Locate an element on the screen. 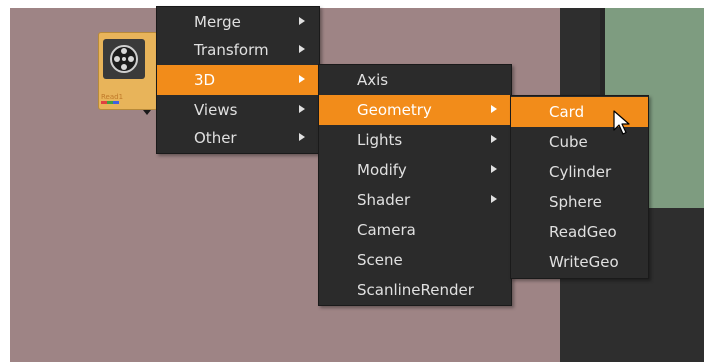 The width and height of the screenshot is (704, 362). menu-item-label: Scene is located at coordinates (380, 260).